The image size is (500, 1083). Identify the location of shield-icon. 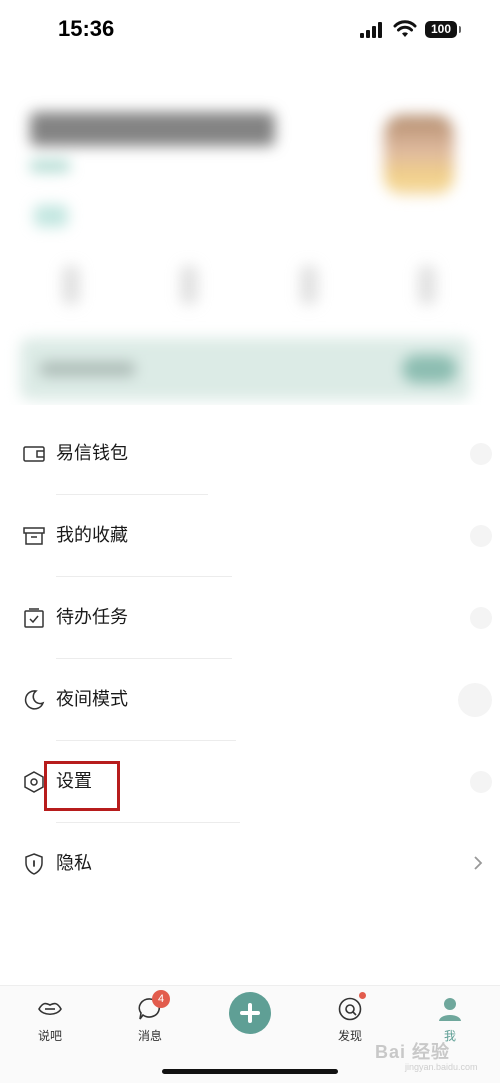
(34, 864).